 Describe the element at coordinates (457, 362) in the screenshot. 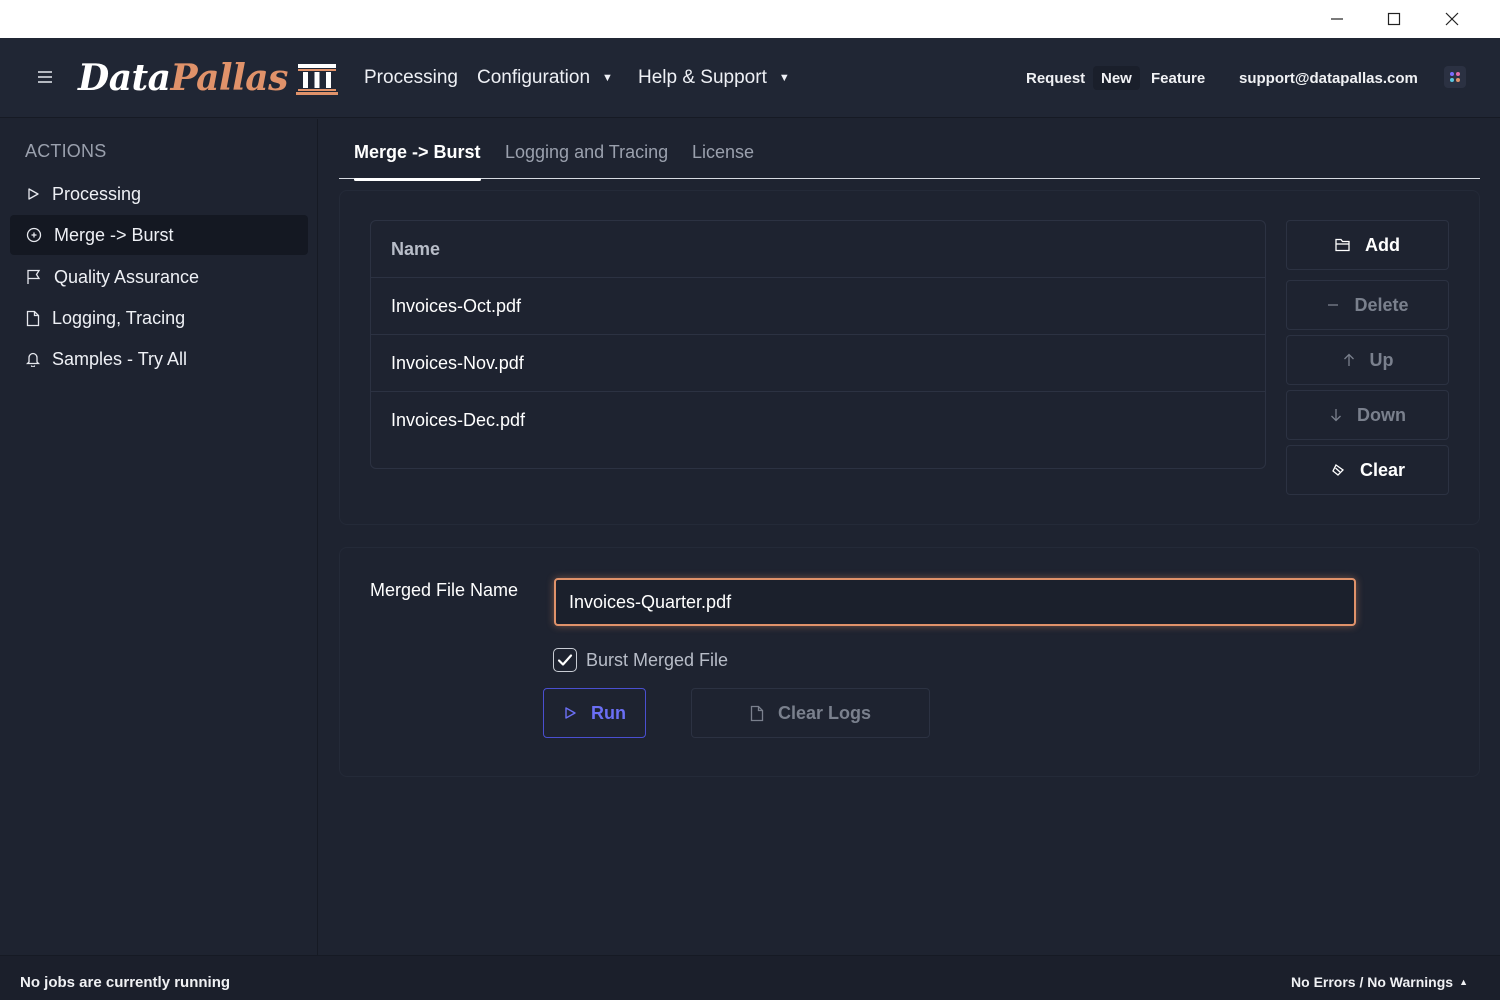

I see `table-cell: Invoices-Nov.pdf` at that location.